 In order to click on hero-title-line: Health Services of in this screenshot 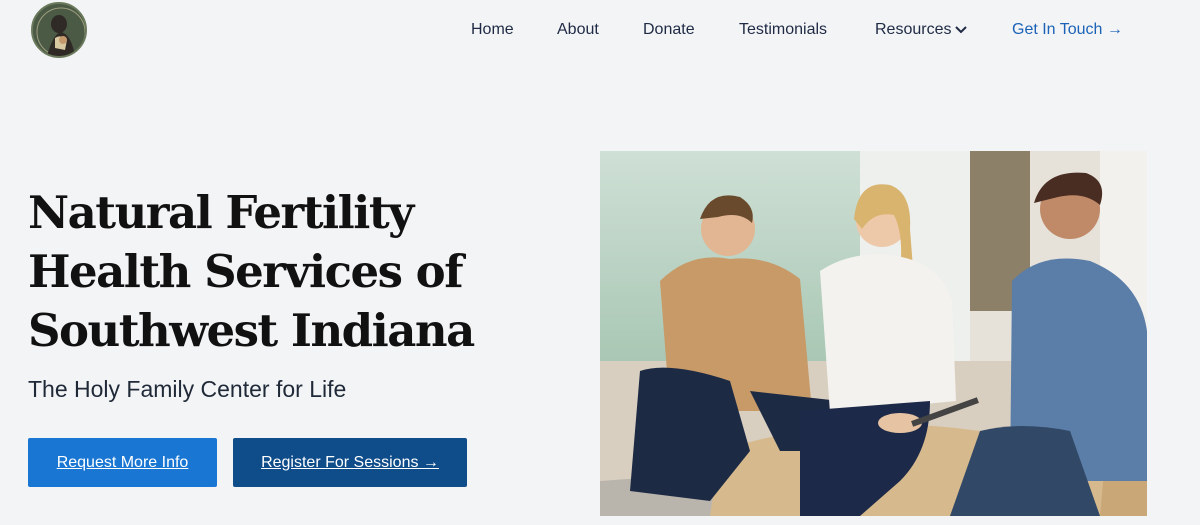, I will do `click(246, 271)`.